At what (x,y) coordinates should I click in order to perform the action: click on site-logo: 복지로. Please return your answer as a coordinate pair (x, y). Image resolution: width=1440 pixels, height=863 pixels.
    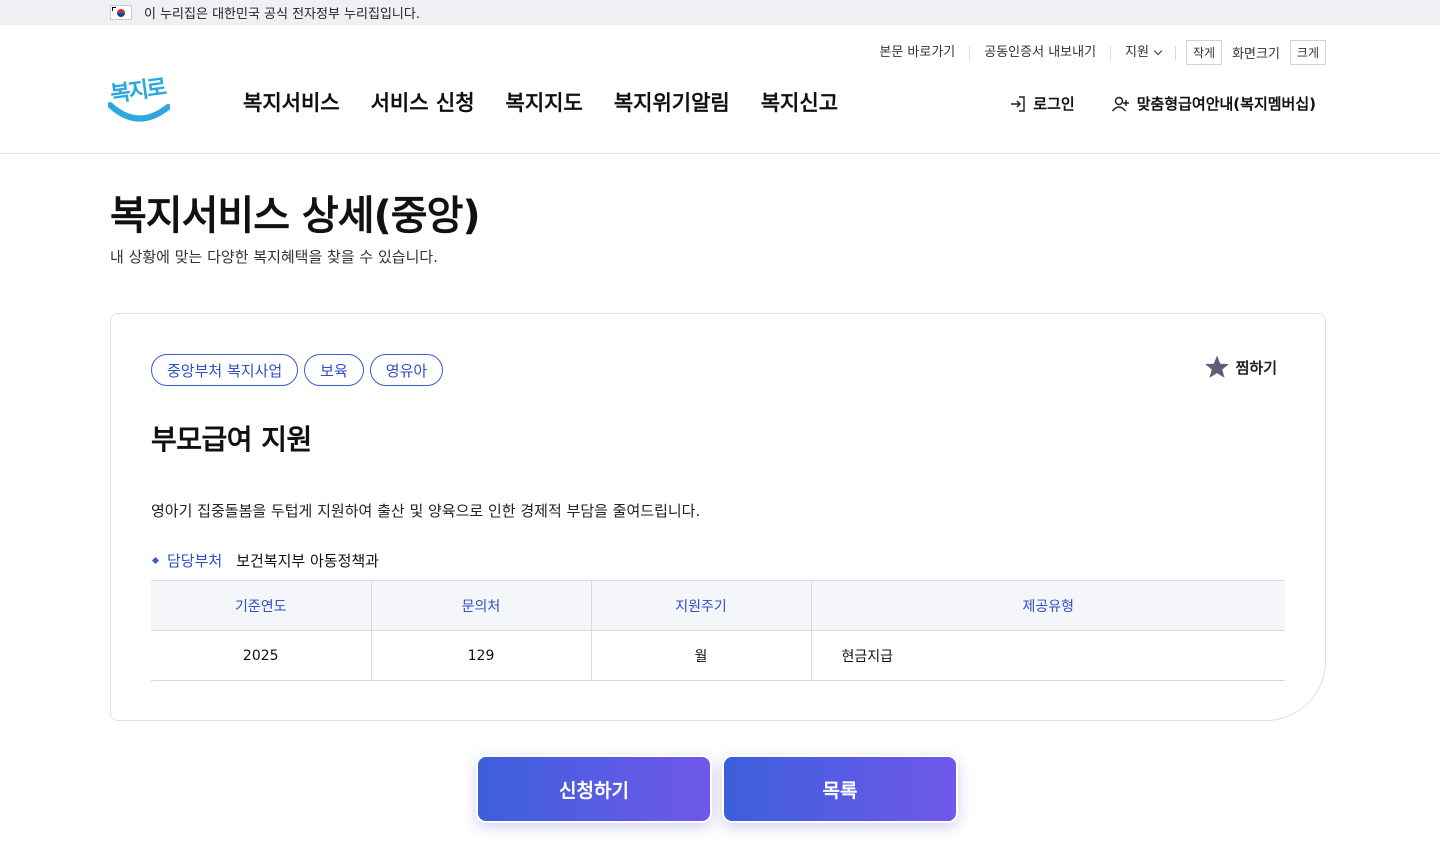
    Looking at the image, I should click on (140, 100).